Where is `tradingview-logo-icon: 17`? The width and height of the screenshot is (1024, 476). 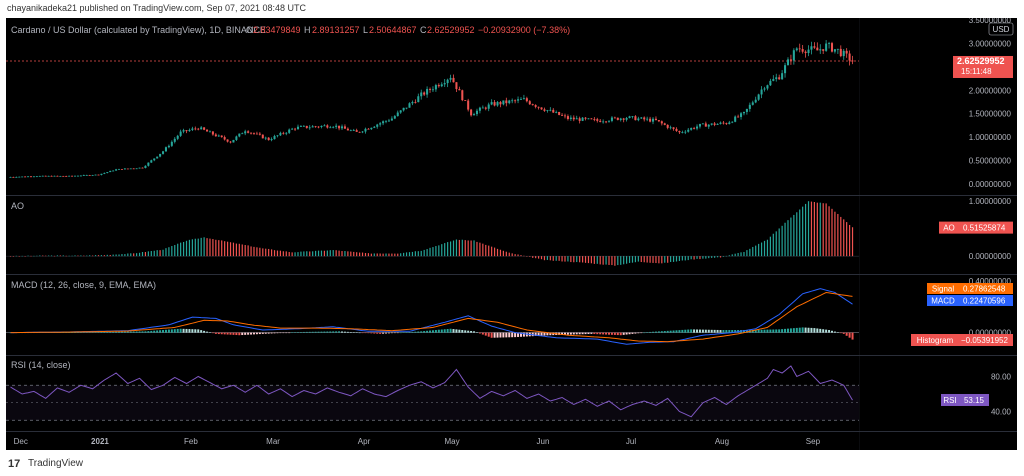
tradingview-logo-icon: 17 is located at coordinates (14, 464).